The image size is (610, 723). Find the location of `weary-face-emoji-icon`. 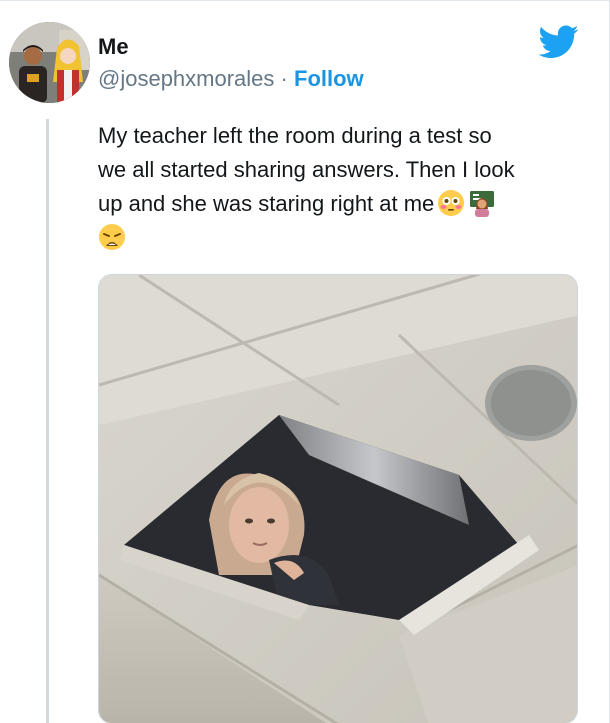

weary-face-emoji-icon is located at coordinates (112, 237).